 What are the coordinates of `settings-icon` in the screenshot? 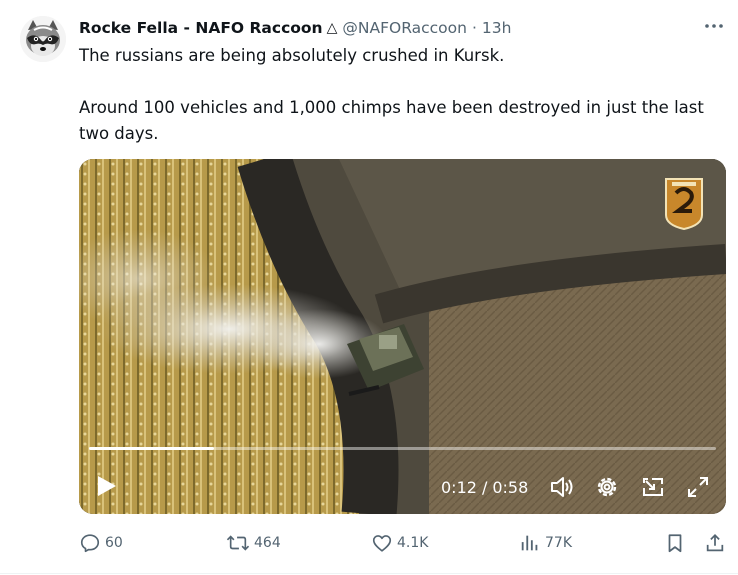 It's located at (607, 487).